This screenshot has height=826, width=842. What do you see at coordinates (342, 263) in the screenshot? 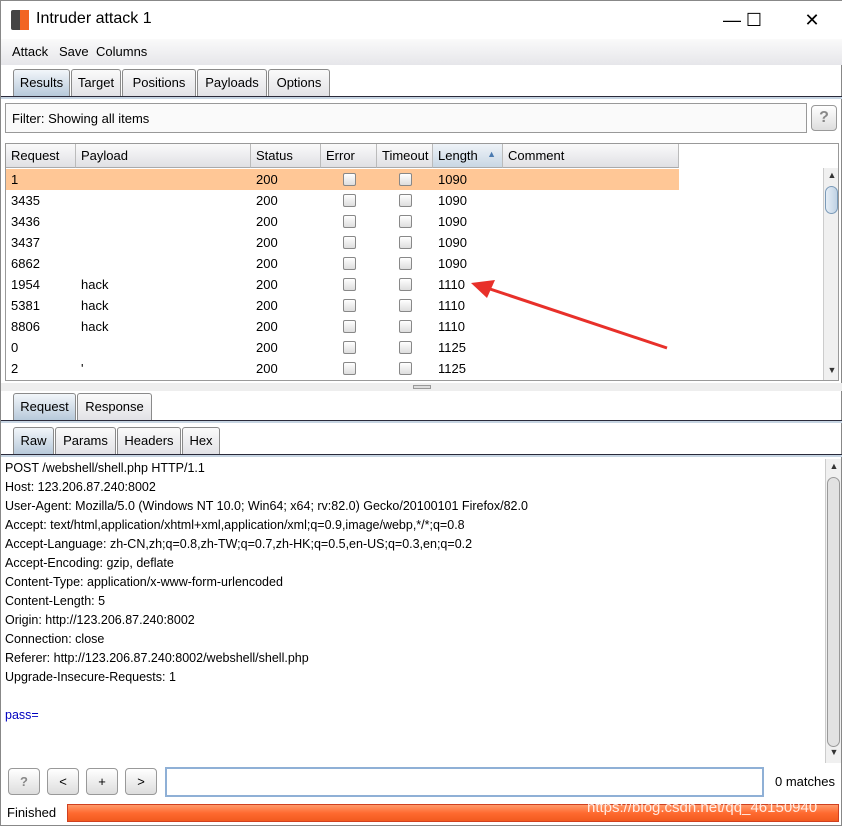
I see `table-row: 6862 200 1090` at bounding box center [342, 263].